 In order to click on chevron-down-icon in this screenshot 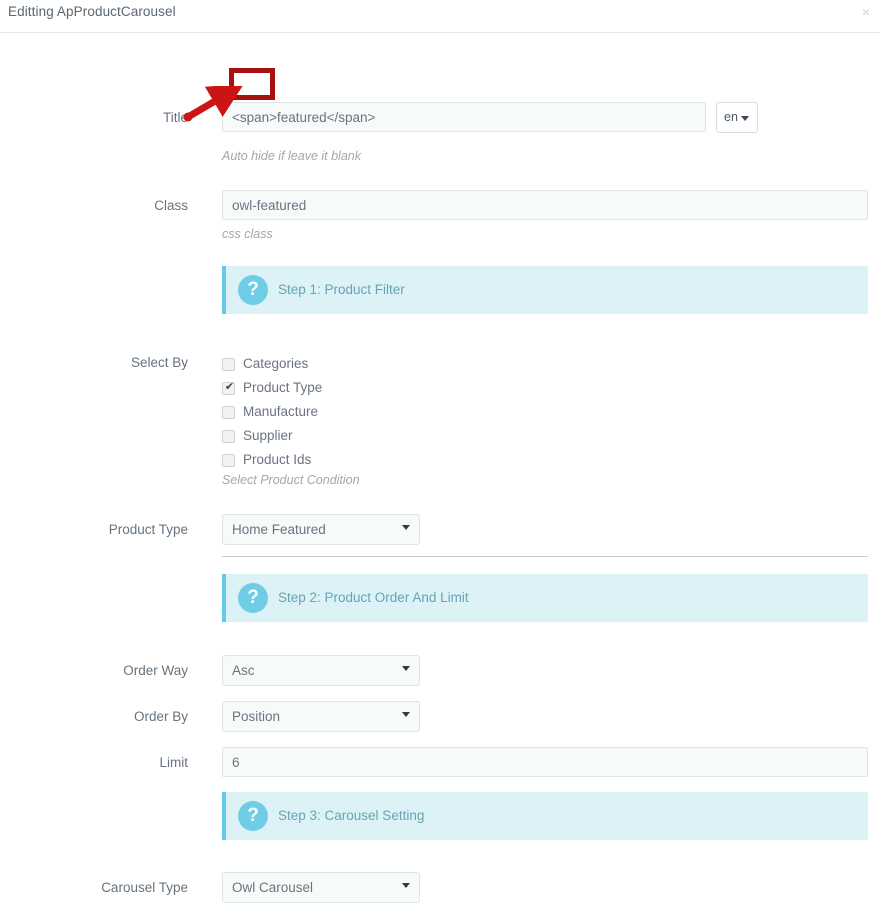, I will do `click(745, 118)`.